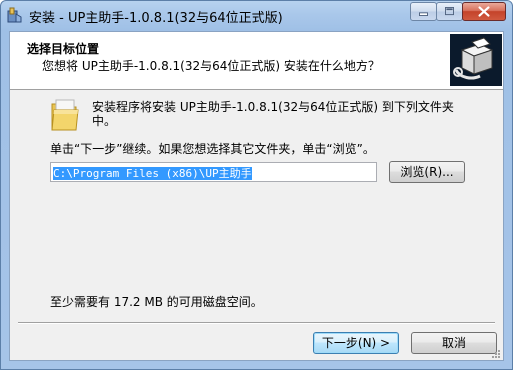 This screenshot has width=513, height=370. What do you see at coordinates (212, 149) in the screenshot?
I see `instruction-text: 单击“下一步”继续。如果您想选择其它文件夹，单击“浏览”。` at bounding box center [212, 149].